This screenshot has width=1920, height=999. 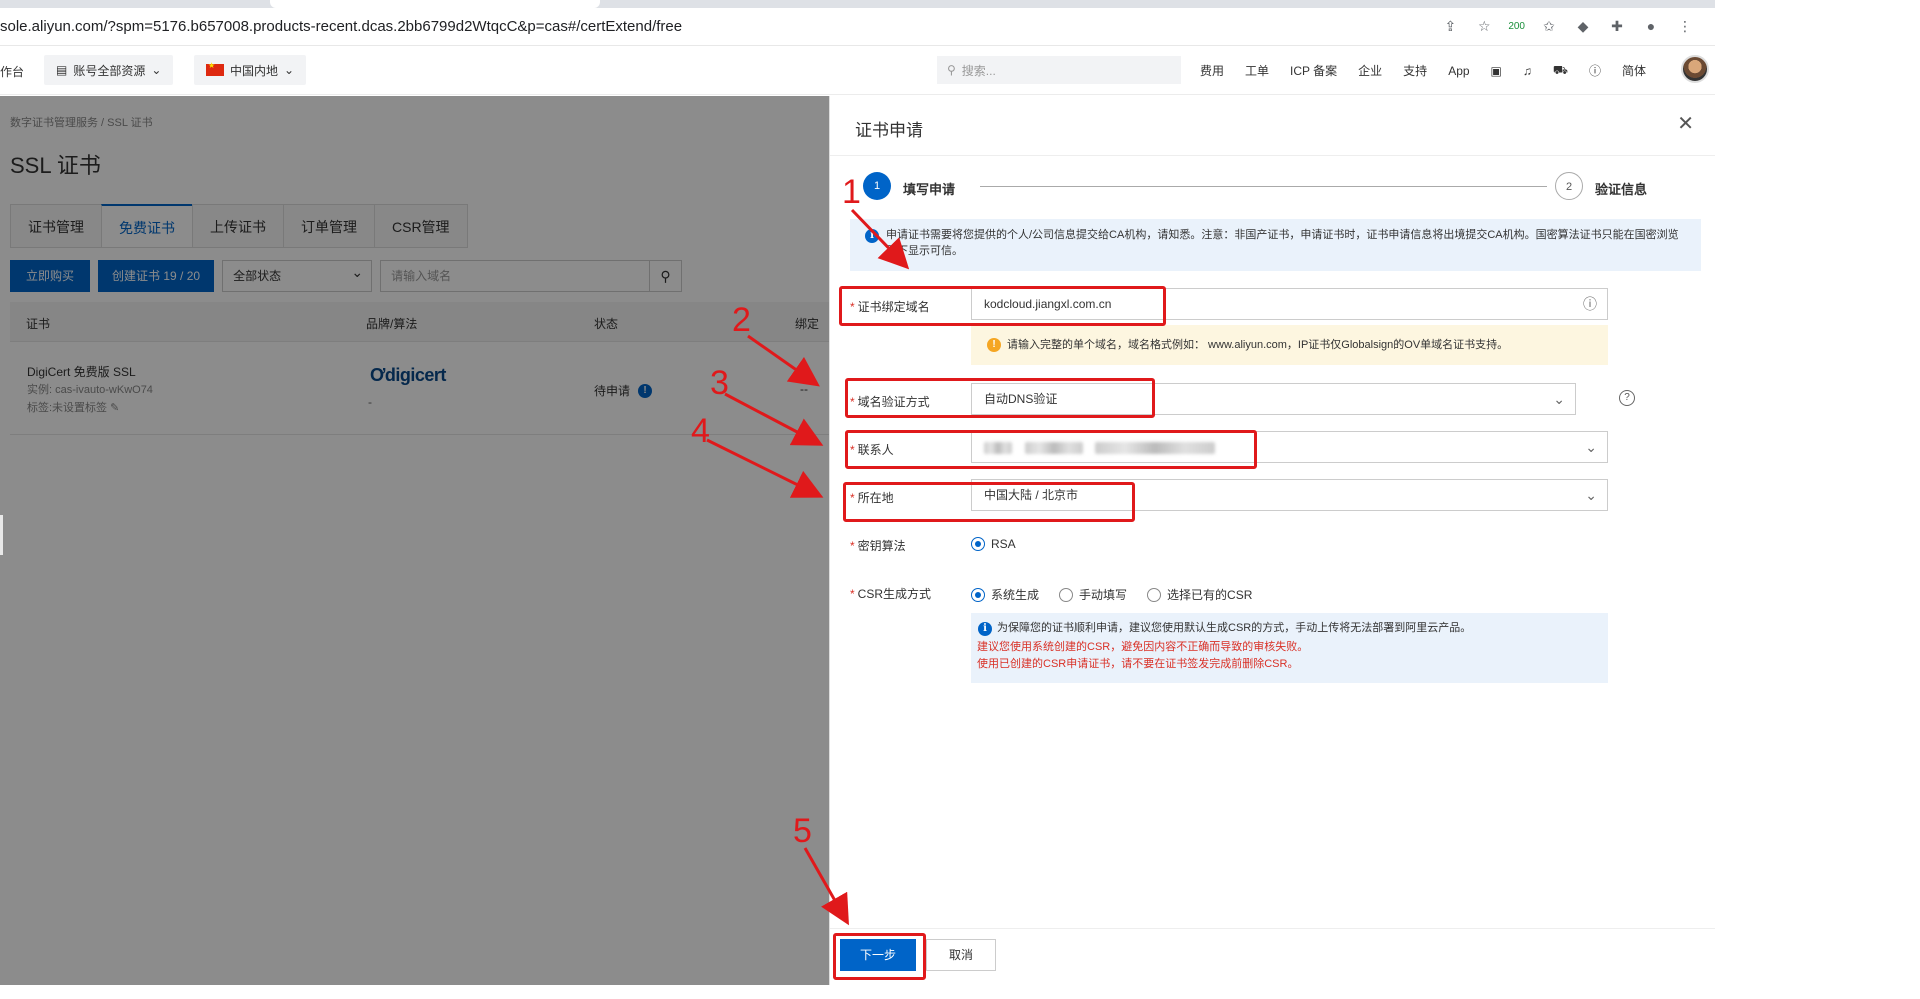 I want to click on annotation-box-verify, so click(x=1000, y=398).